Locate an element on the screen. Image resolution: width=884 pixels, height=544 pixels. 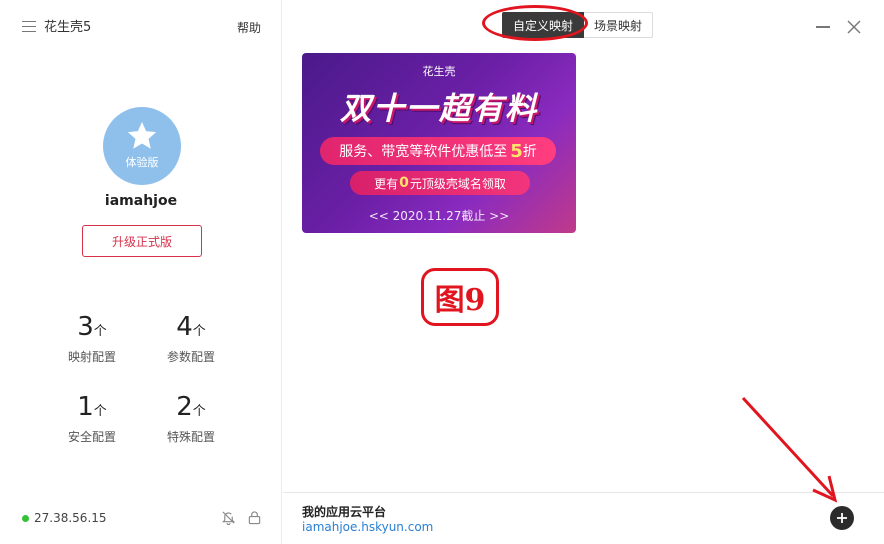
bell-off-icon is located at coordinates (228, 517).